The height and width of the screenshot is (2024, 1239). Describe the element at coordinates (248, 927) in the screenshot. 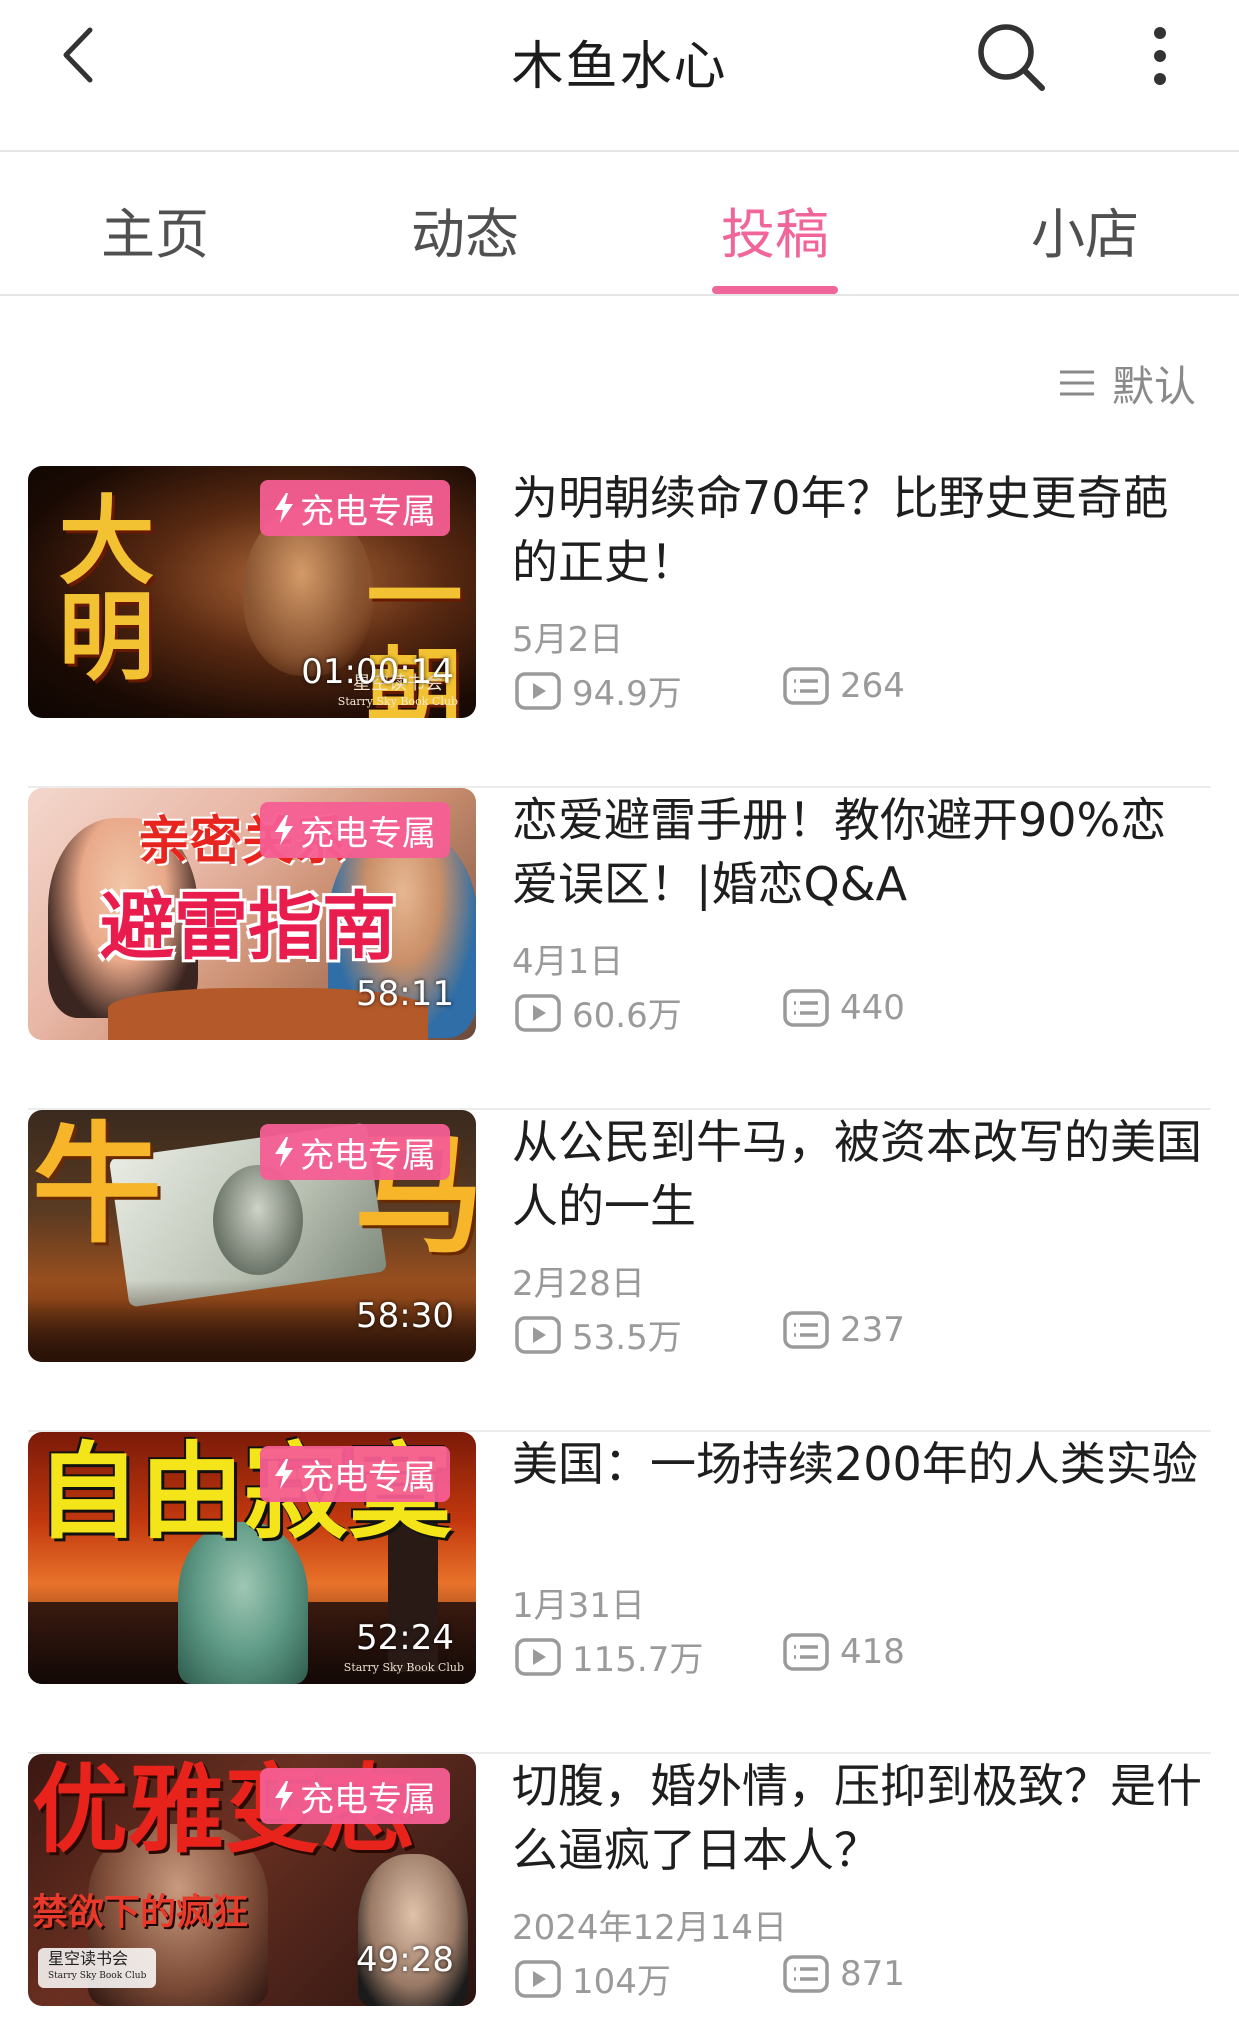

I see `thumbnail-title-text: 避雷指南` at that location.